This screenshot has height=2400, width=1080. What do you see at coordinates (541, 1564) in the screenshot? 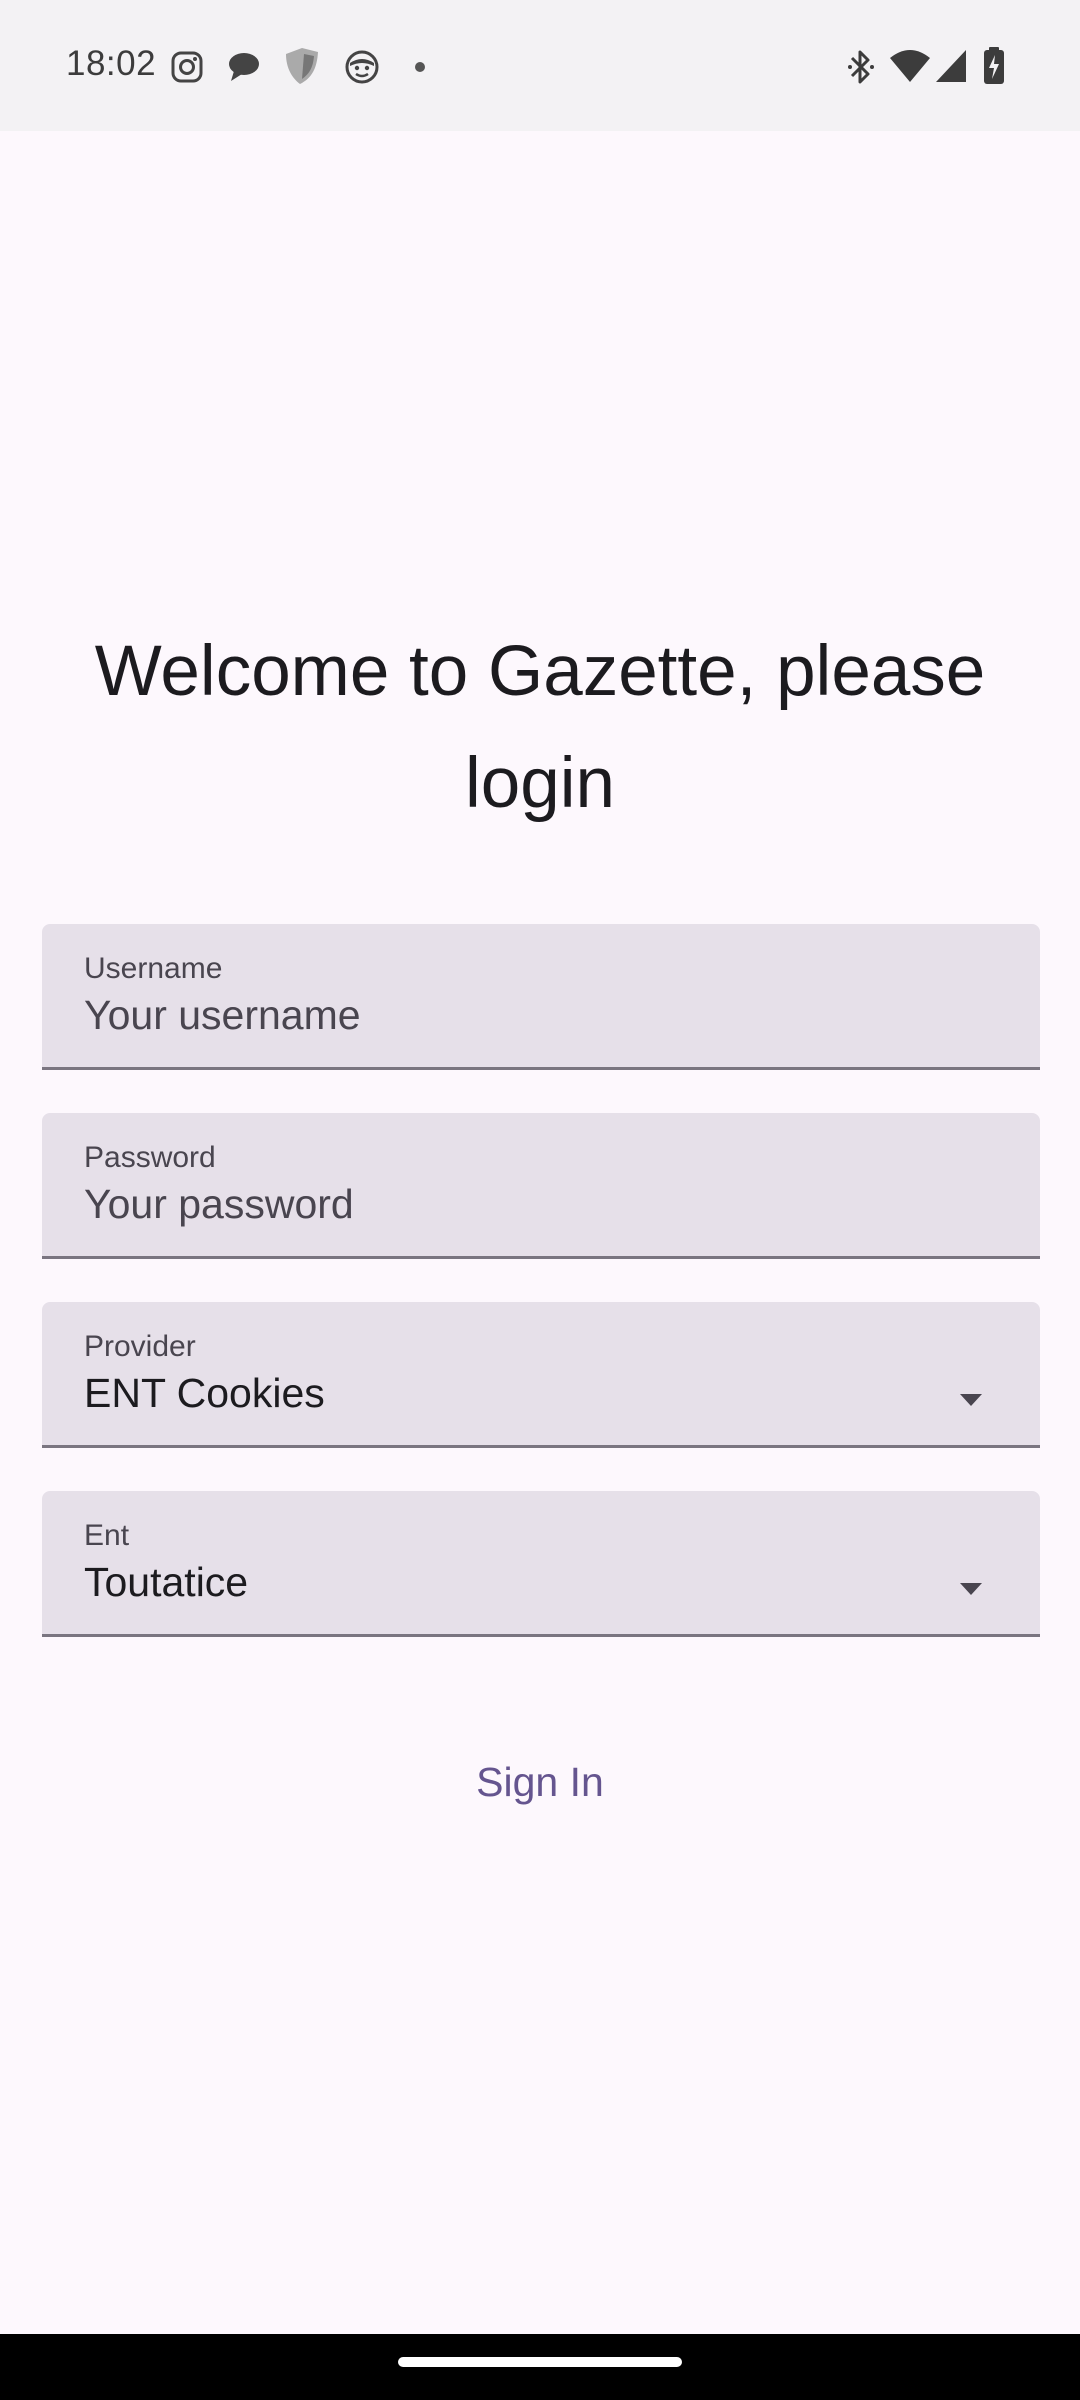
I see `ent-dropdown: Ent Toutatice` at bounding box center [541, 1564].